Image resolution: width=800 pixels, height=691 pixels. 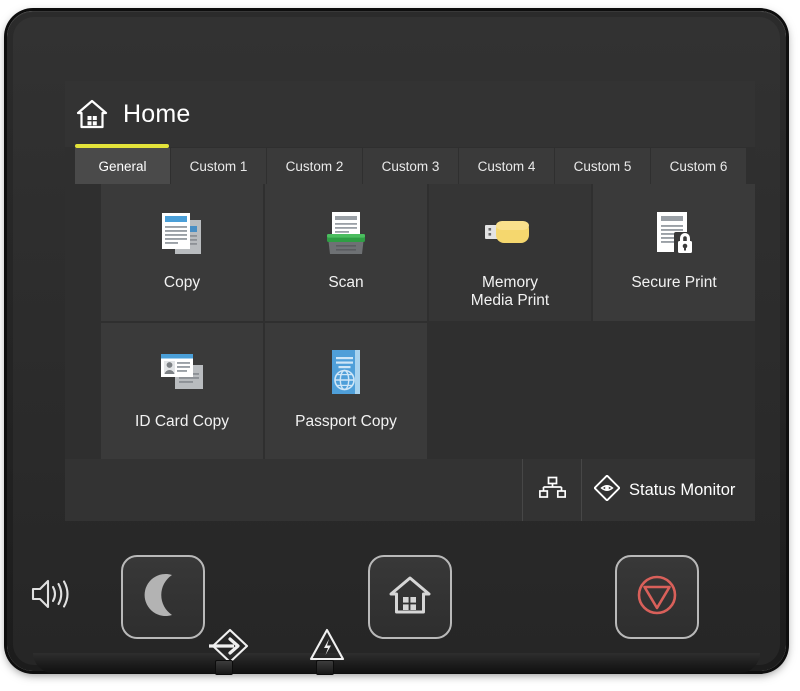 I want to click on tile-secure-print: Secure Print, so click(x=674, y=252).